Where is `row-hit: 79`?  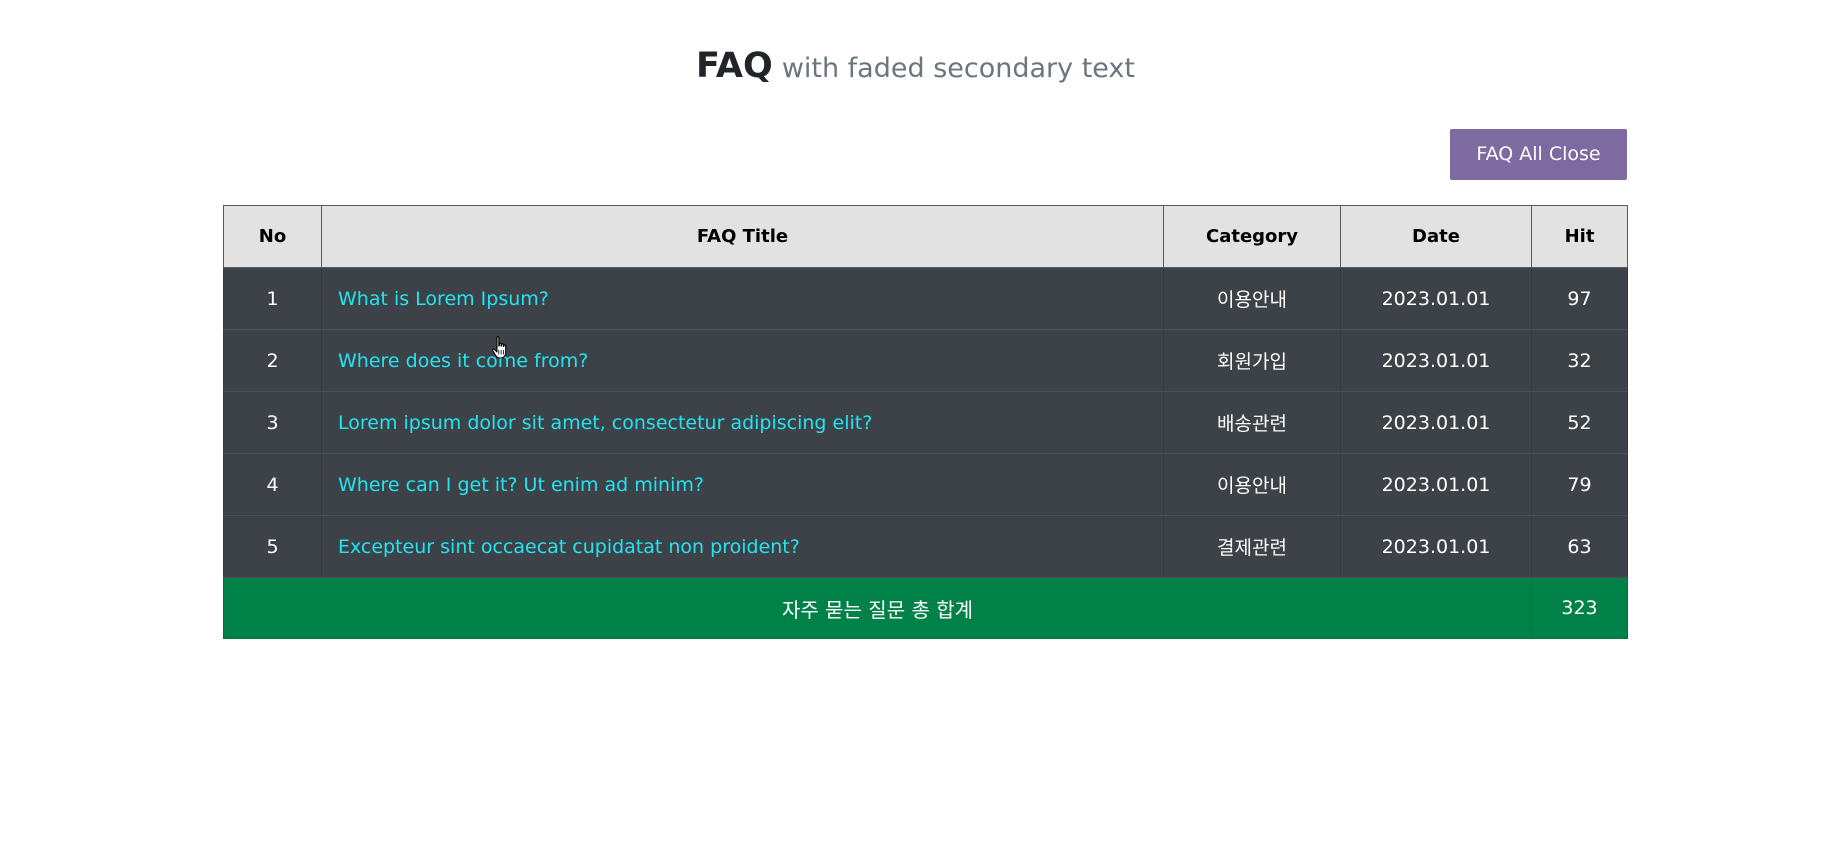 row-hit: 79 is located at coordinates (1579, 484).